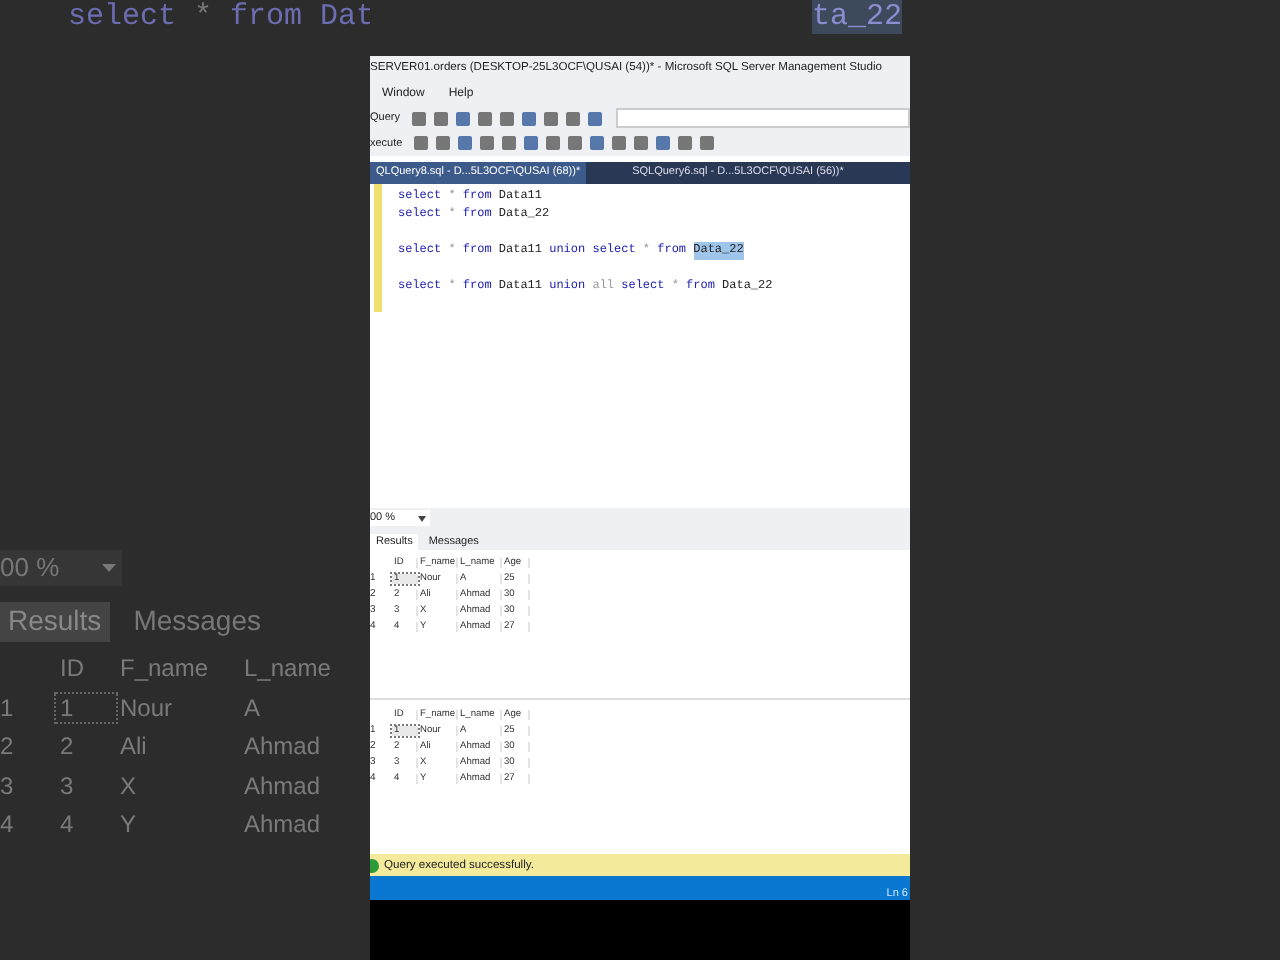 The height and width of the screenshot is (960, 1280). What do you see at coordinates (8, 707) in the screenshot?
I see `row-number: 1` at bounding box center [8, 707].